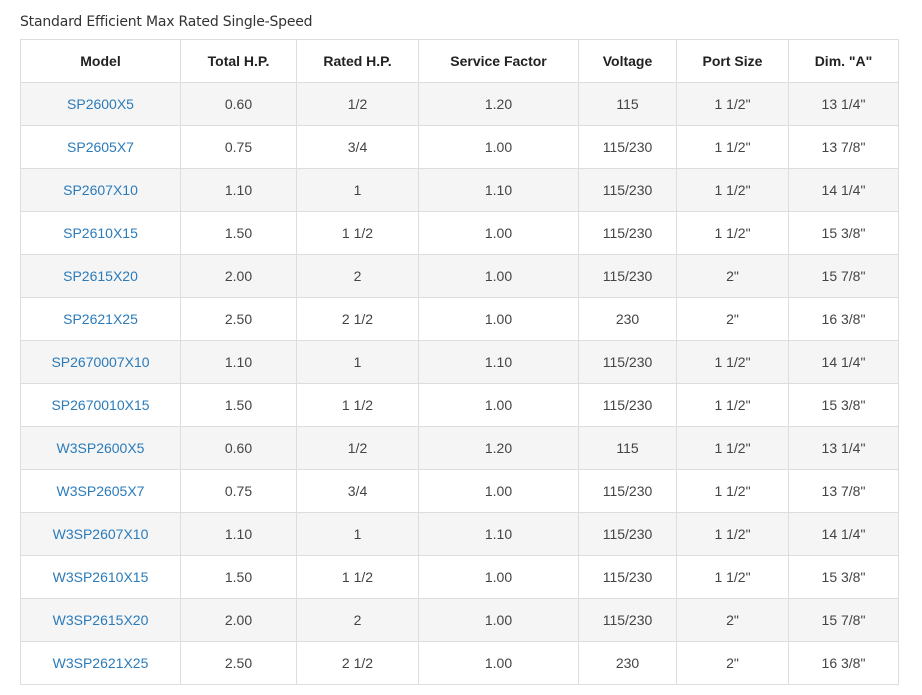  I want to click on table-row: SP2615X20 2.00 2 1.00 115/230 2" 15 7/8", so click(459, 276).